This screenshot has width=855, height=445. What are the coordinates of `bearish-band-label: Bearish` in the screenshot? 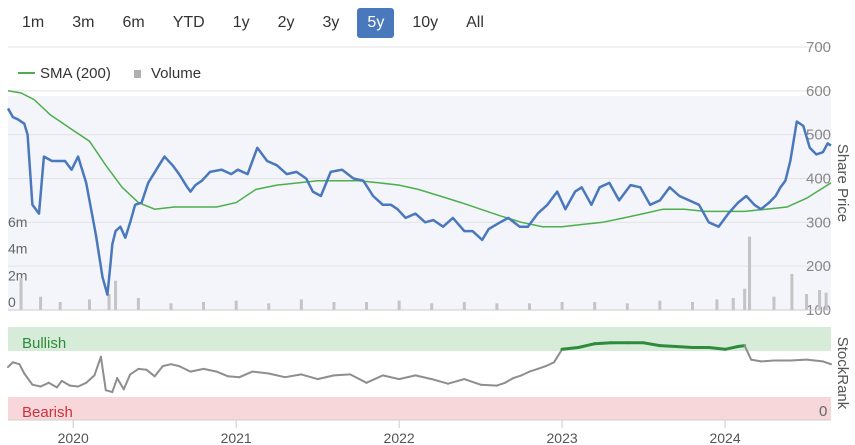 It's located at (47, 412).